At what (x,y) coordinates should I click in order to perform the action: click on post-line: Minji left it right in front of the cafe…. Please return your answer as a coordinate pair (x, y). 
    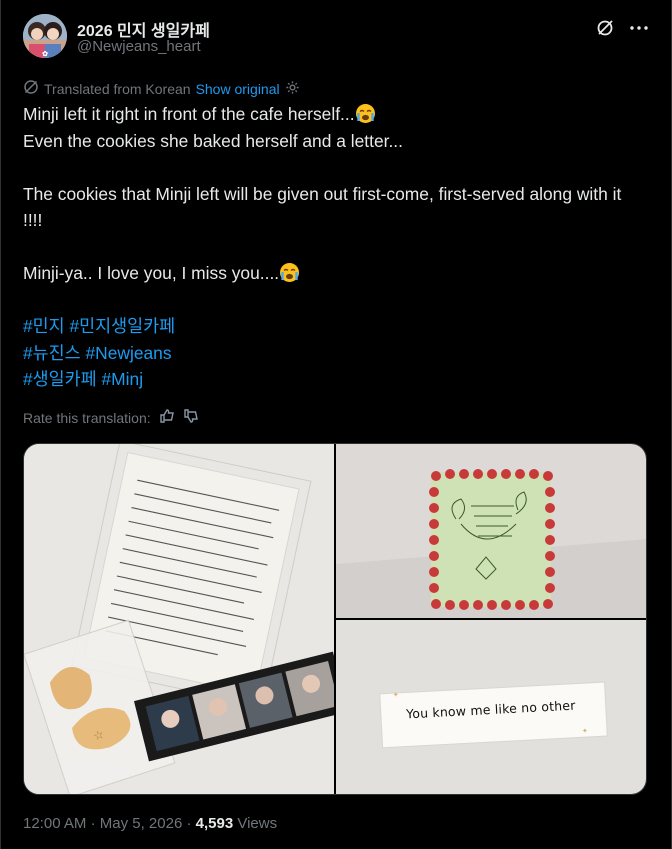
    Looking at the image, I should click on (189, 114).